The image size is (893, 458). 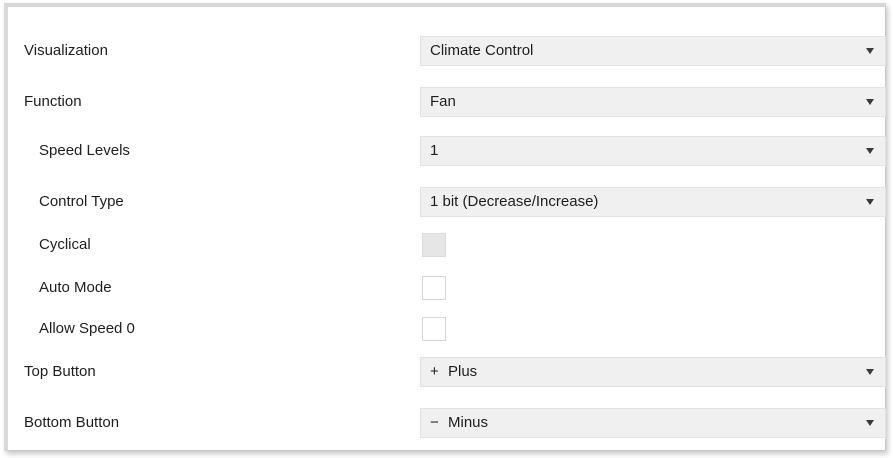 I want to click on cyclical-checkbox, so click(x=434, y=245).